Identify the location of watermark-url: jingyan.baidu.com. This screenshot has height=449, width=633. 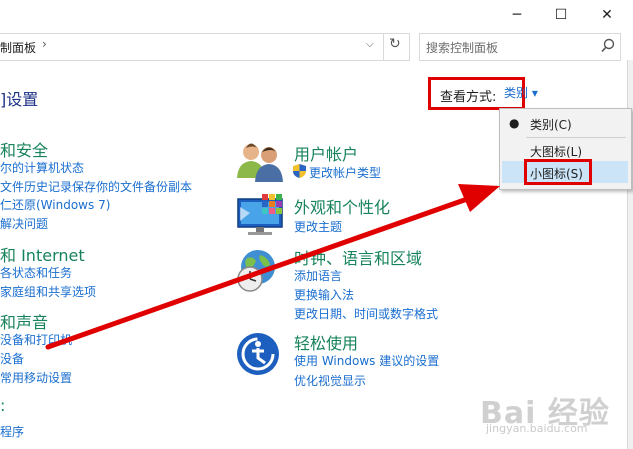
(537, 428).